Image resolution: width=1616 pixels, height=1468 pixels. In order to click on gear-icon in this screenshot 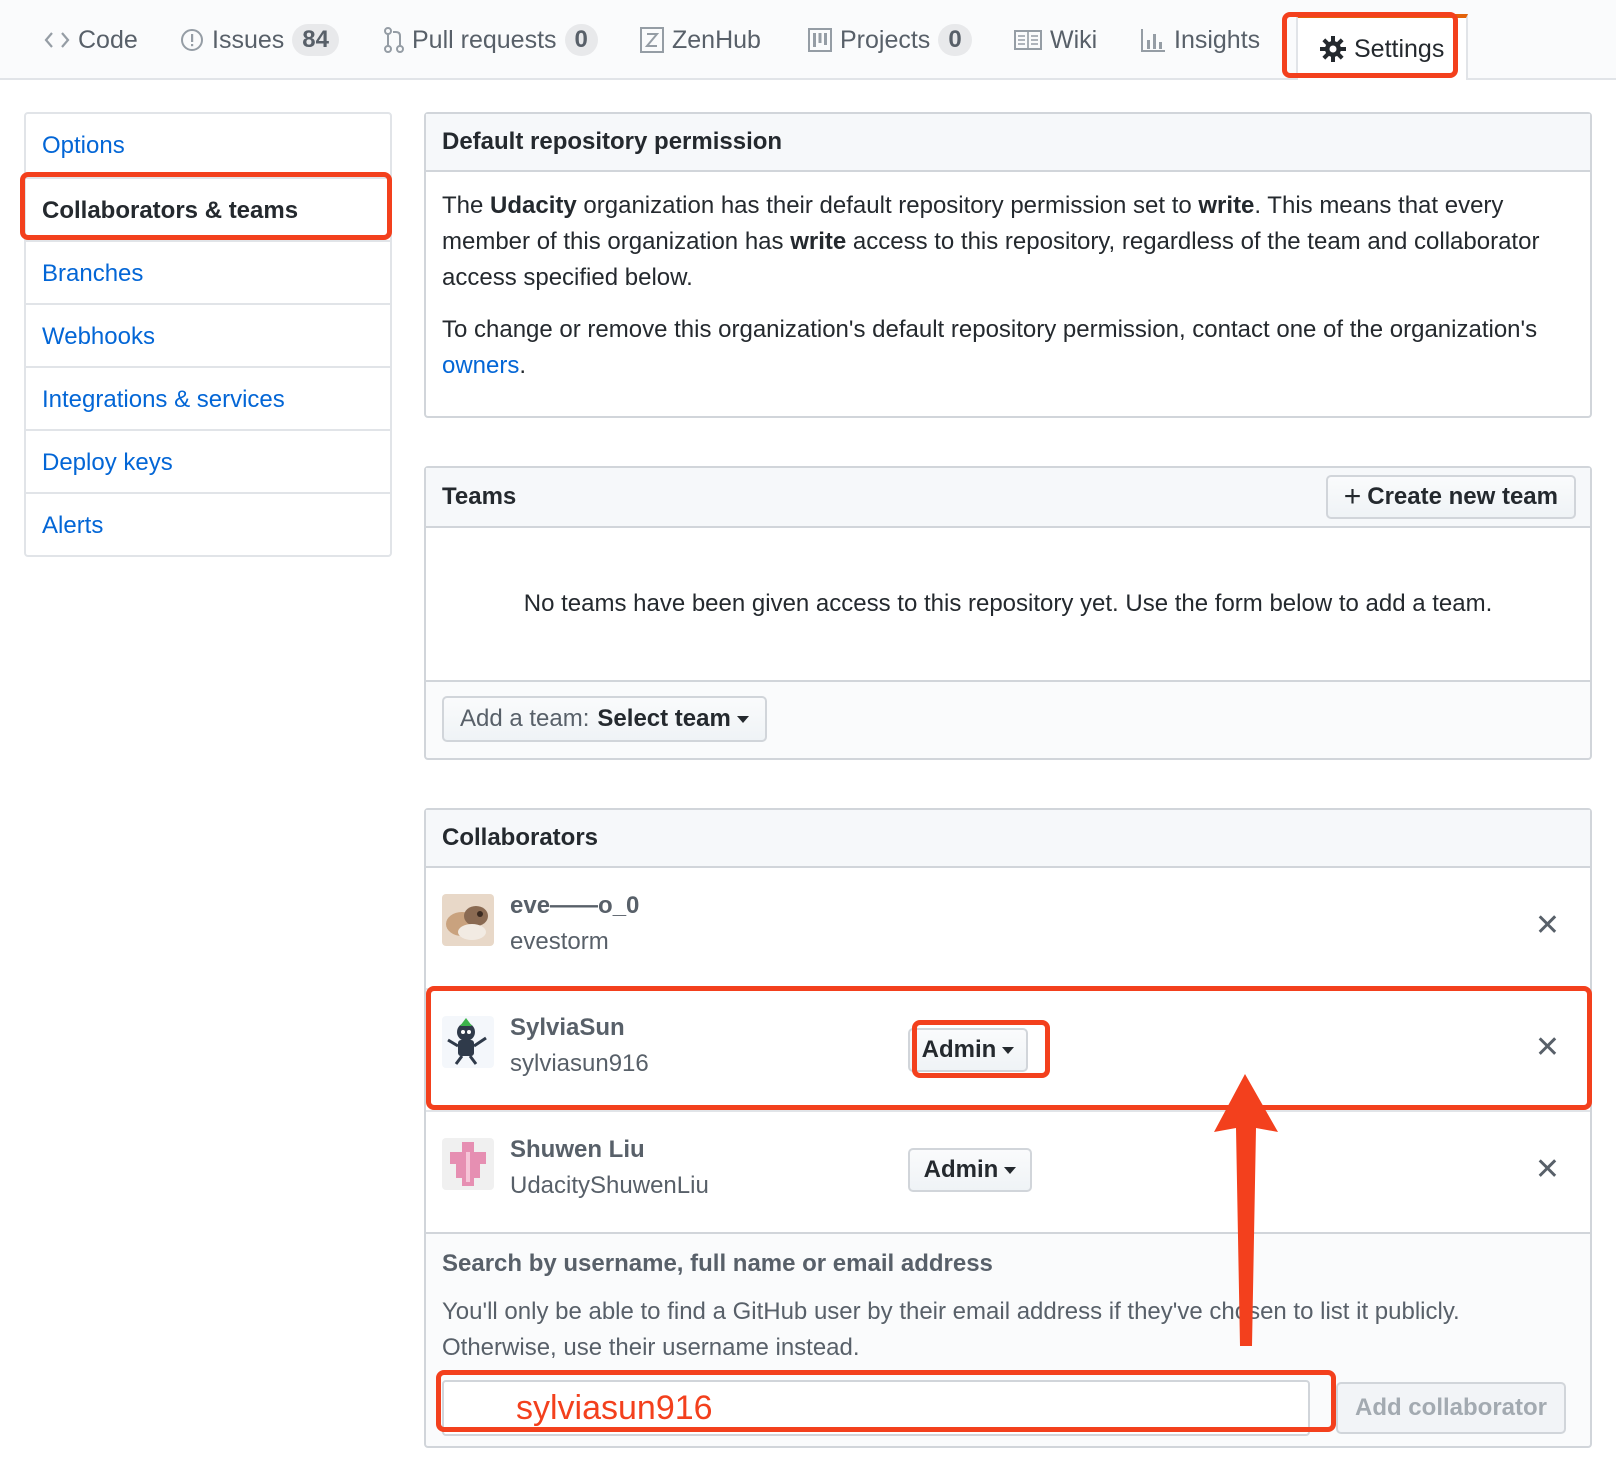, I will do `click(1333, 49)`.